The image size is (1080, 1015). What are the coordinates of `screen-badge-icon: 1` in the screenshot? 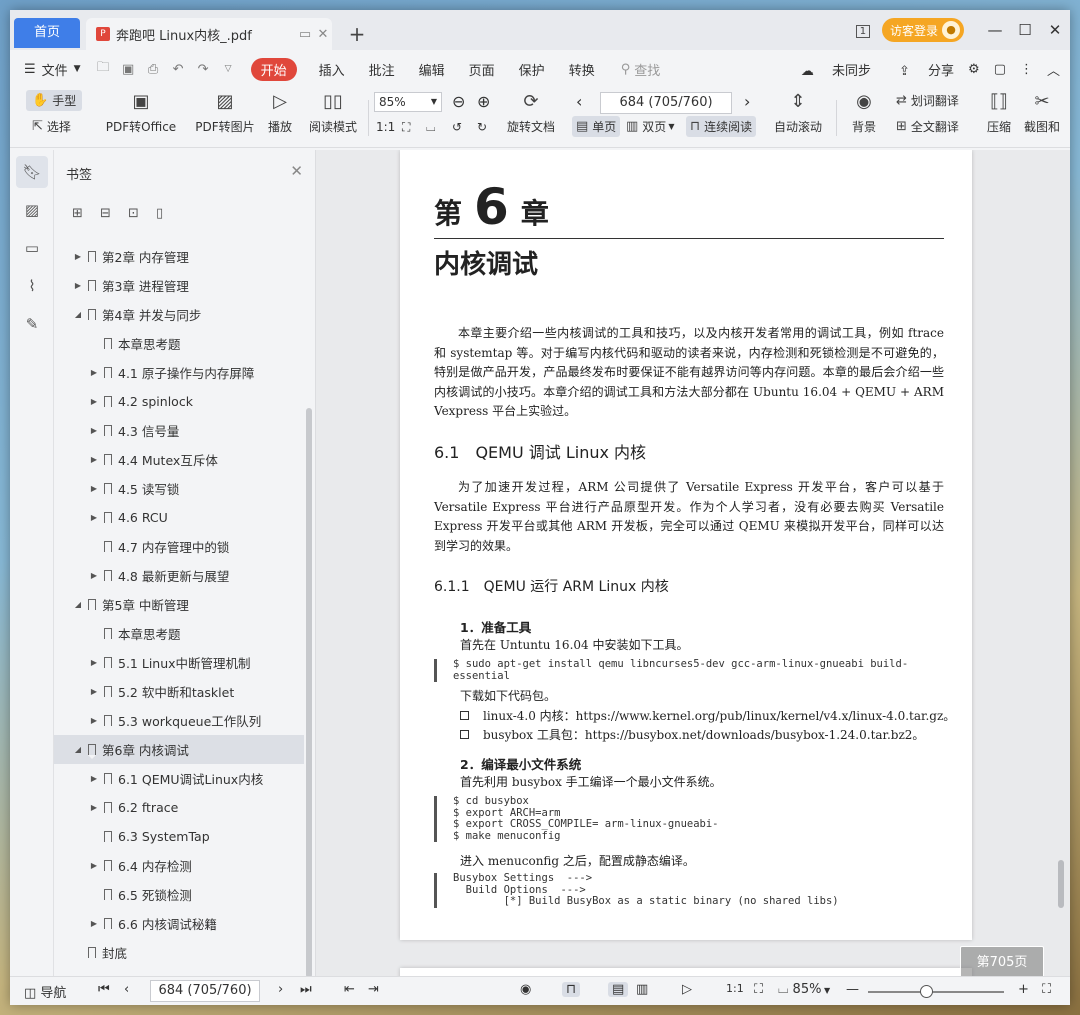 It's located at (863, 30).